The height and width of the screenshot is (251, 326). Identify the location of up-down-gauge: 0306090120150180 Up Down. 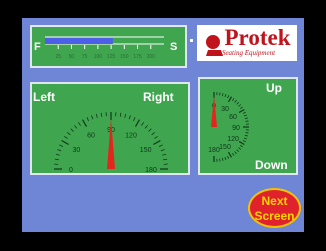
(248, 126).